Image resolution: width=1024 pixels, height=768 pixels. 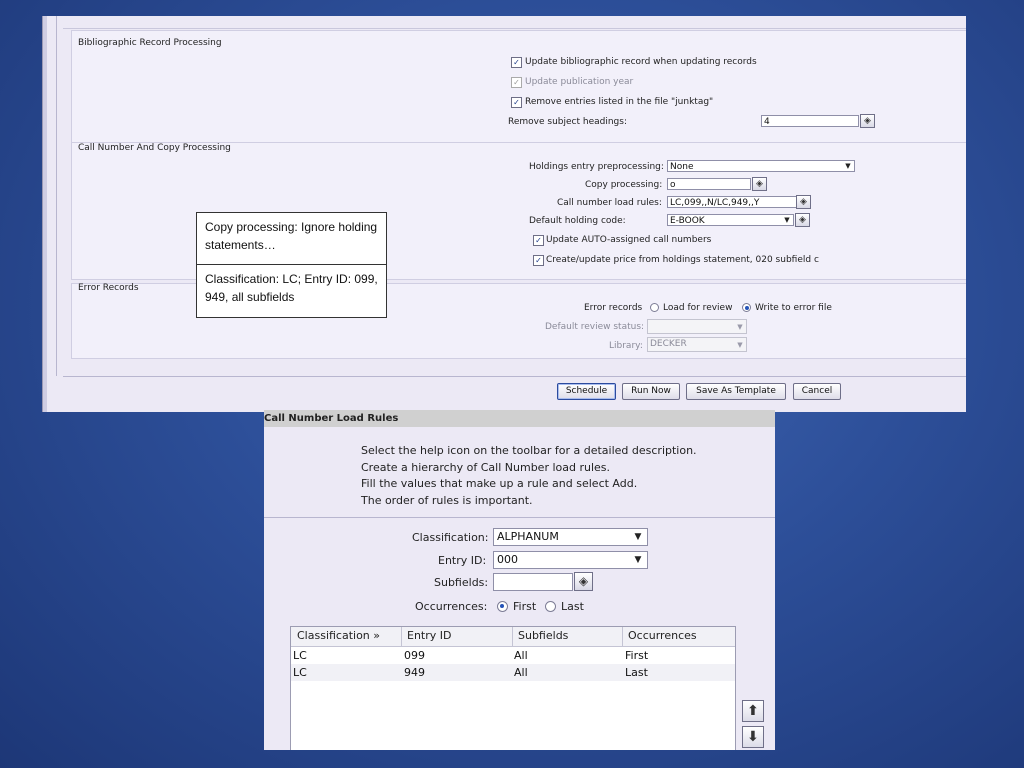 I want to click on cell-entry-id: 099, so click(x=414, y=655).